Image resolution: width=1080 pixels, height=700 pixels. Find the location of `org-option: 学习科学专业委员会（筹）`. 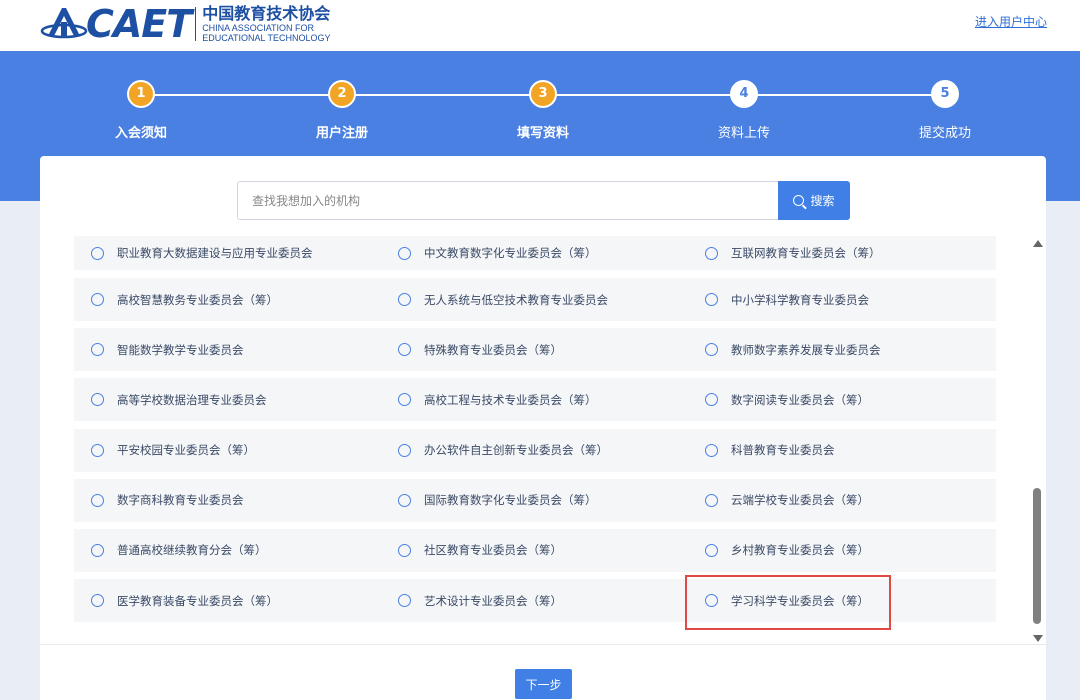

org-option: 学习科学专业委员会（筹） is located at coordinates (787, 600).